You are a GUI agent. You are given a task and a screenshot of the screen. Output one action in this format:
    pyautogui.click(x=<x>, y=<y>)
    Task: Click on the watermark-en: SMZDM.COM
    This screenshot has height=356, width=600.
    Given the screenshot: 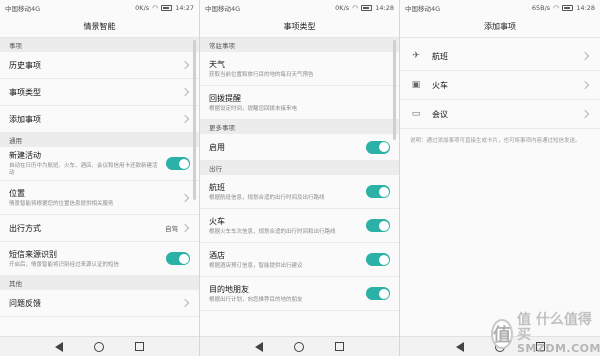 What is the action you would take?
    pyautogui.click(x=558, y=349)
    